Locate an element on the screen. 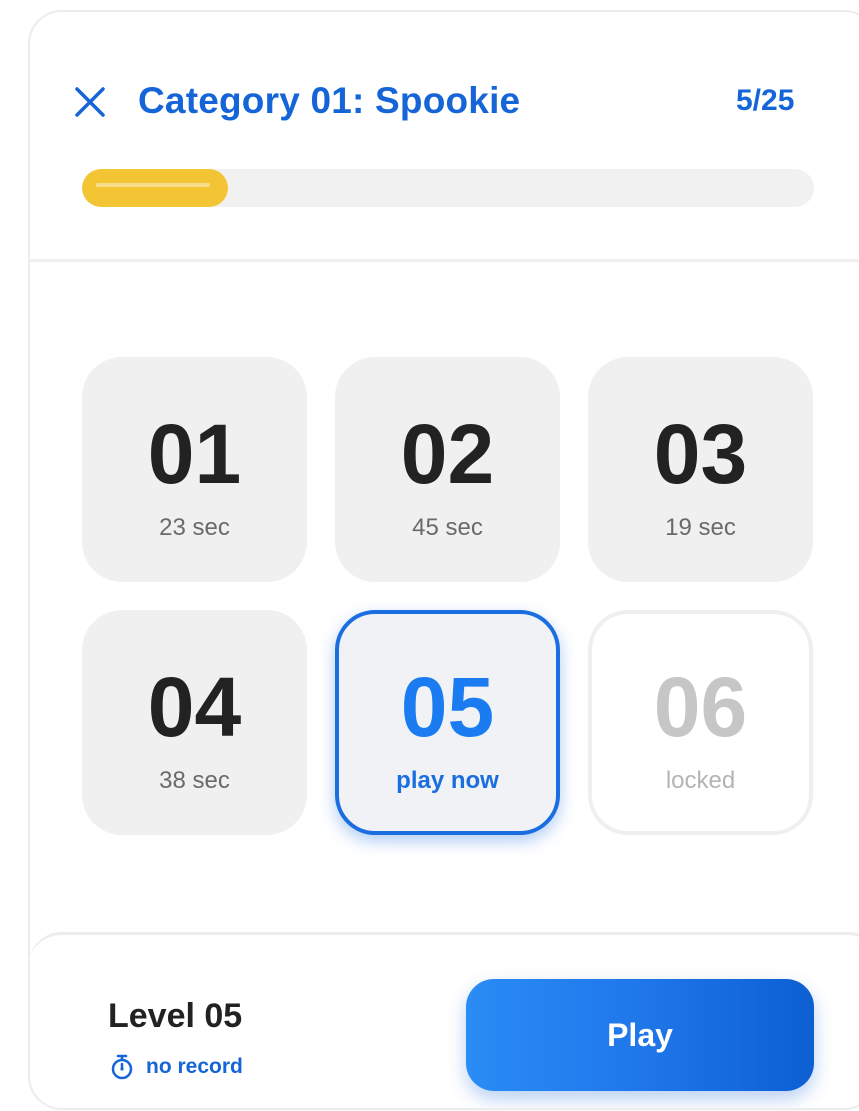 The height and width of the screenshot is (1111, 859). level-status: locked is located at coordinates (700, 780).